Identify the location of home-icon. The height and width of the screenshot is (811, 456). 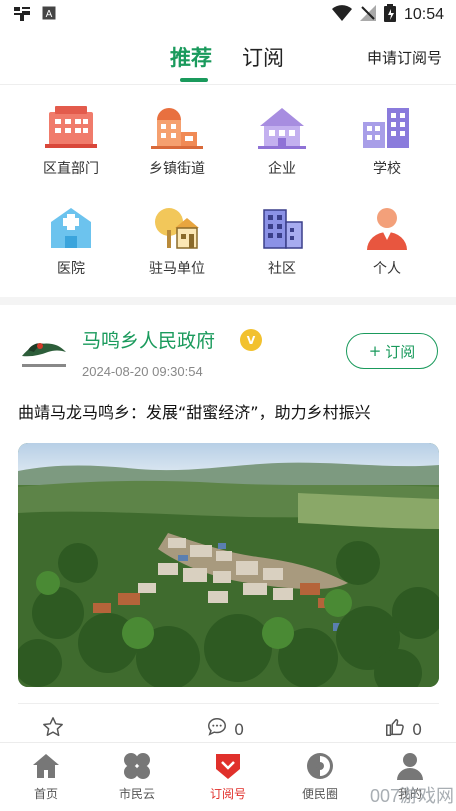
(46, 766).